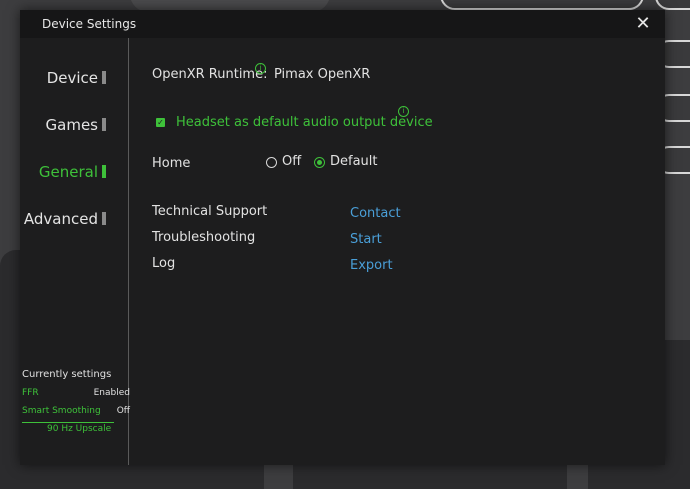  What do you see at coordinates (68, 422) in the screenshot?
I see `summary-divider` at bounding box center [68, 422].